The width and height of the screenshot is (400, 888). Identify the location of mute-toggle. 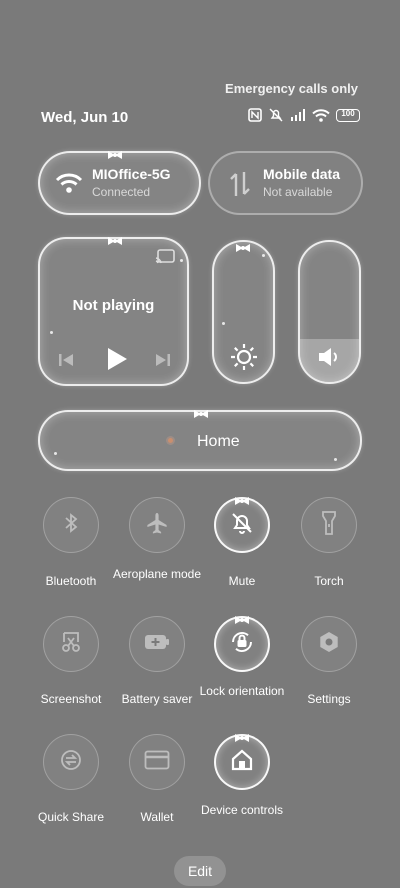
(242, 525).